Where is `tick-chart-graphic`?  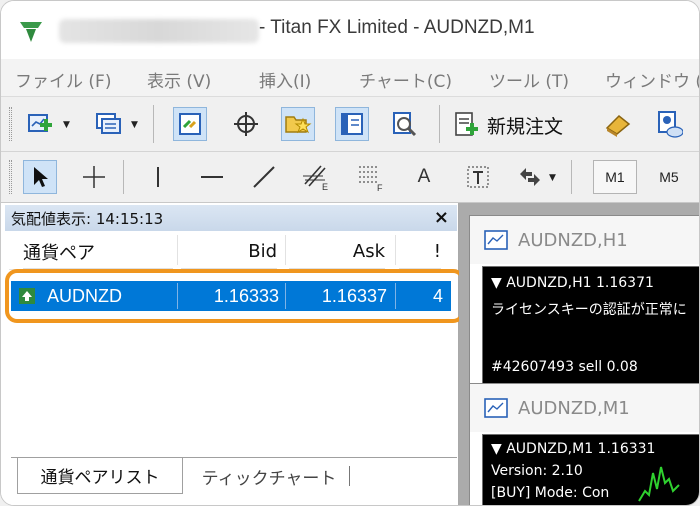 tick-chart-graphic is located at coordinates (659, 484).